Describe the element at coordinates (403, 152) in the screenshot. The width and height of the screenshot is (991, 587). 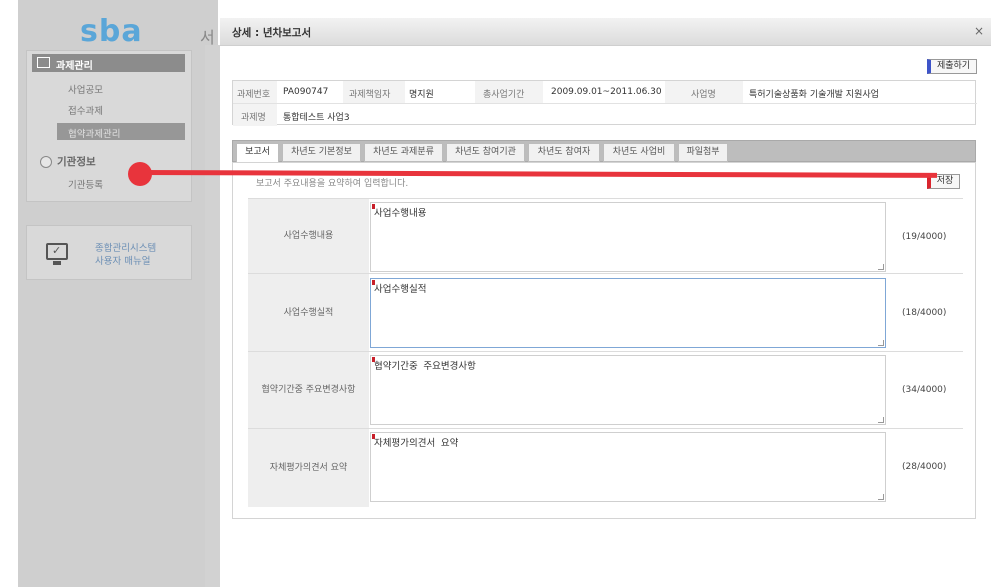
I see `tab-next-category: 차년도 과제분류` at that location.